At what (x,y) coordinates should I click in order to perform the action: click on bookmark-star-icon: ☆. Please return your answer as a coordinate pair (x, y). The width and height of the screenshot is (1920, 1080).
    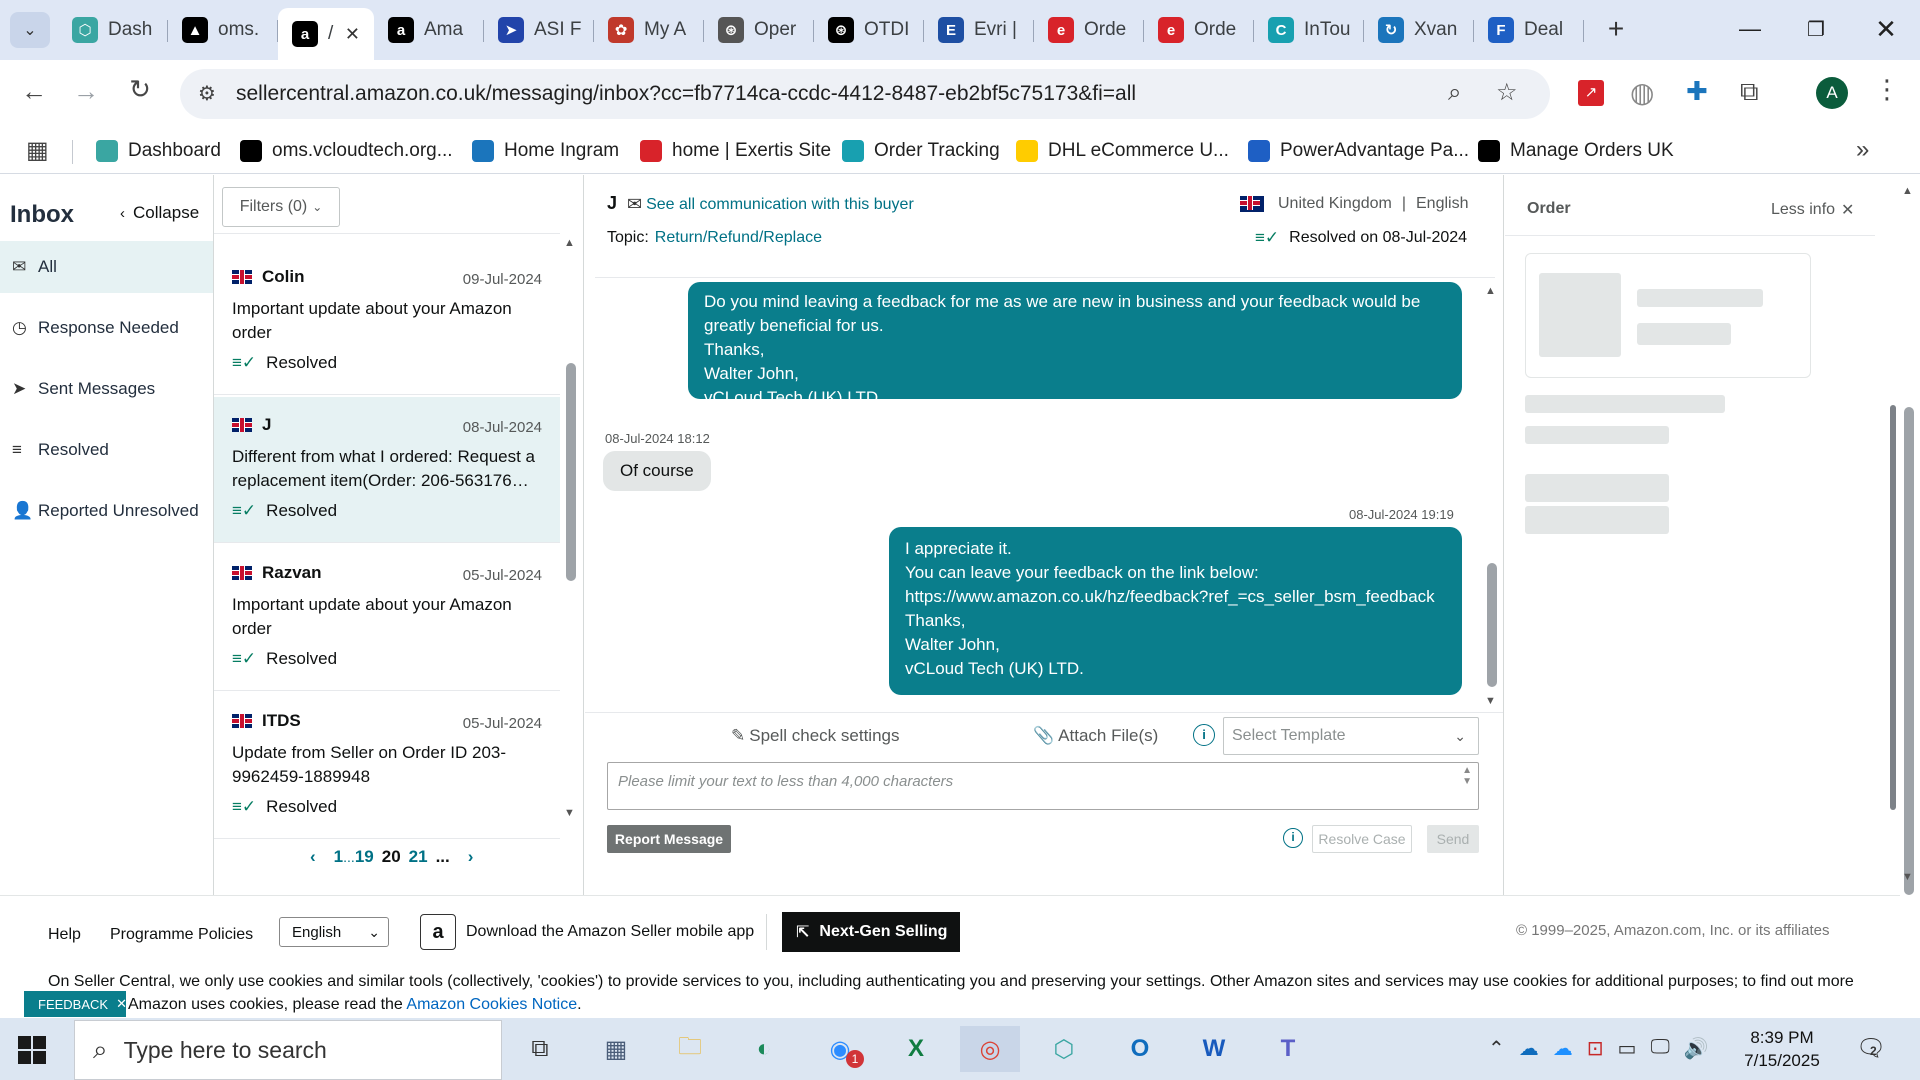
    Looking at the image, I should click on (1507, 92).